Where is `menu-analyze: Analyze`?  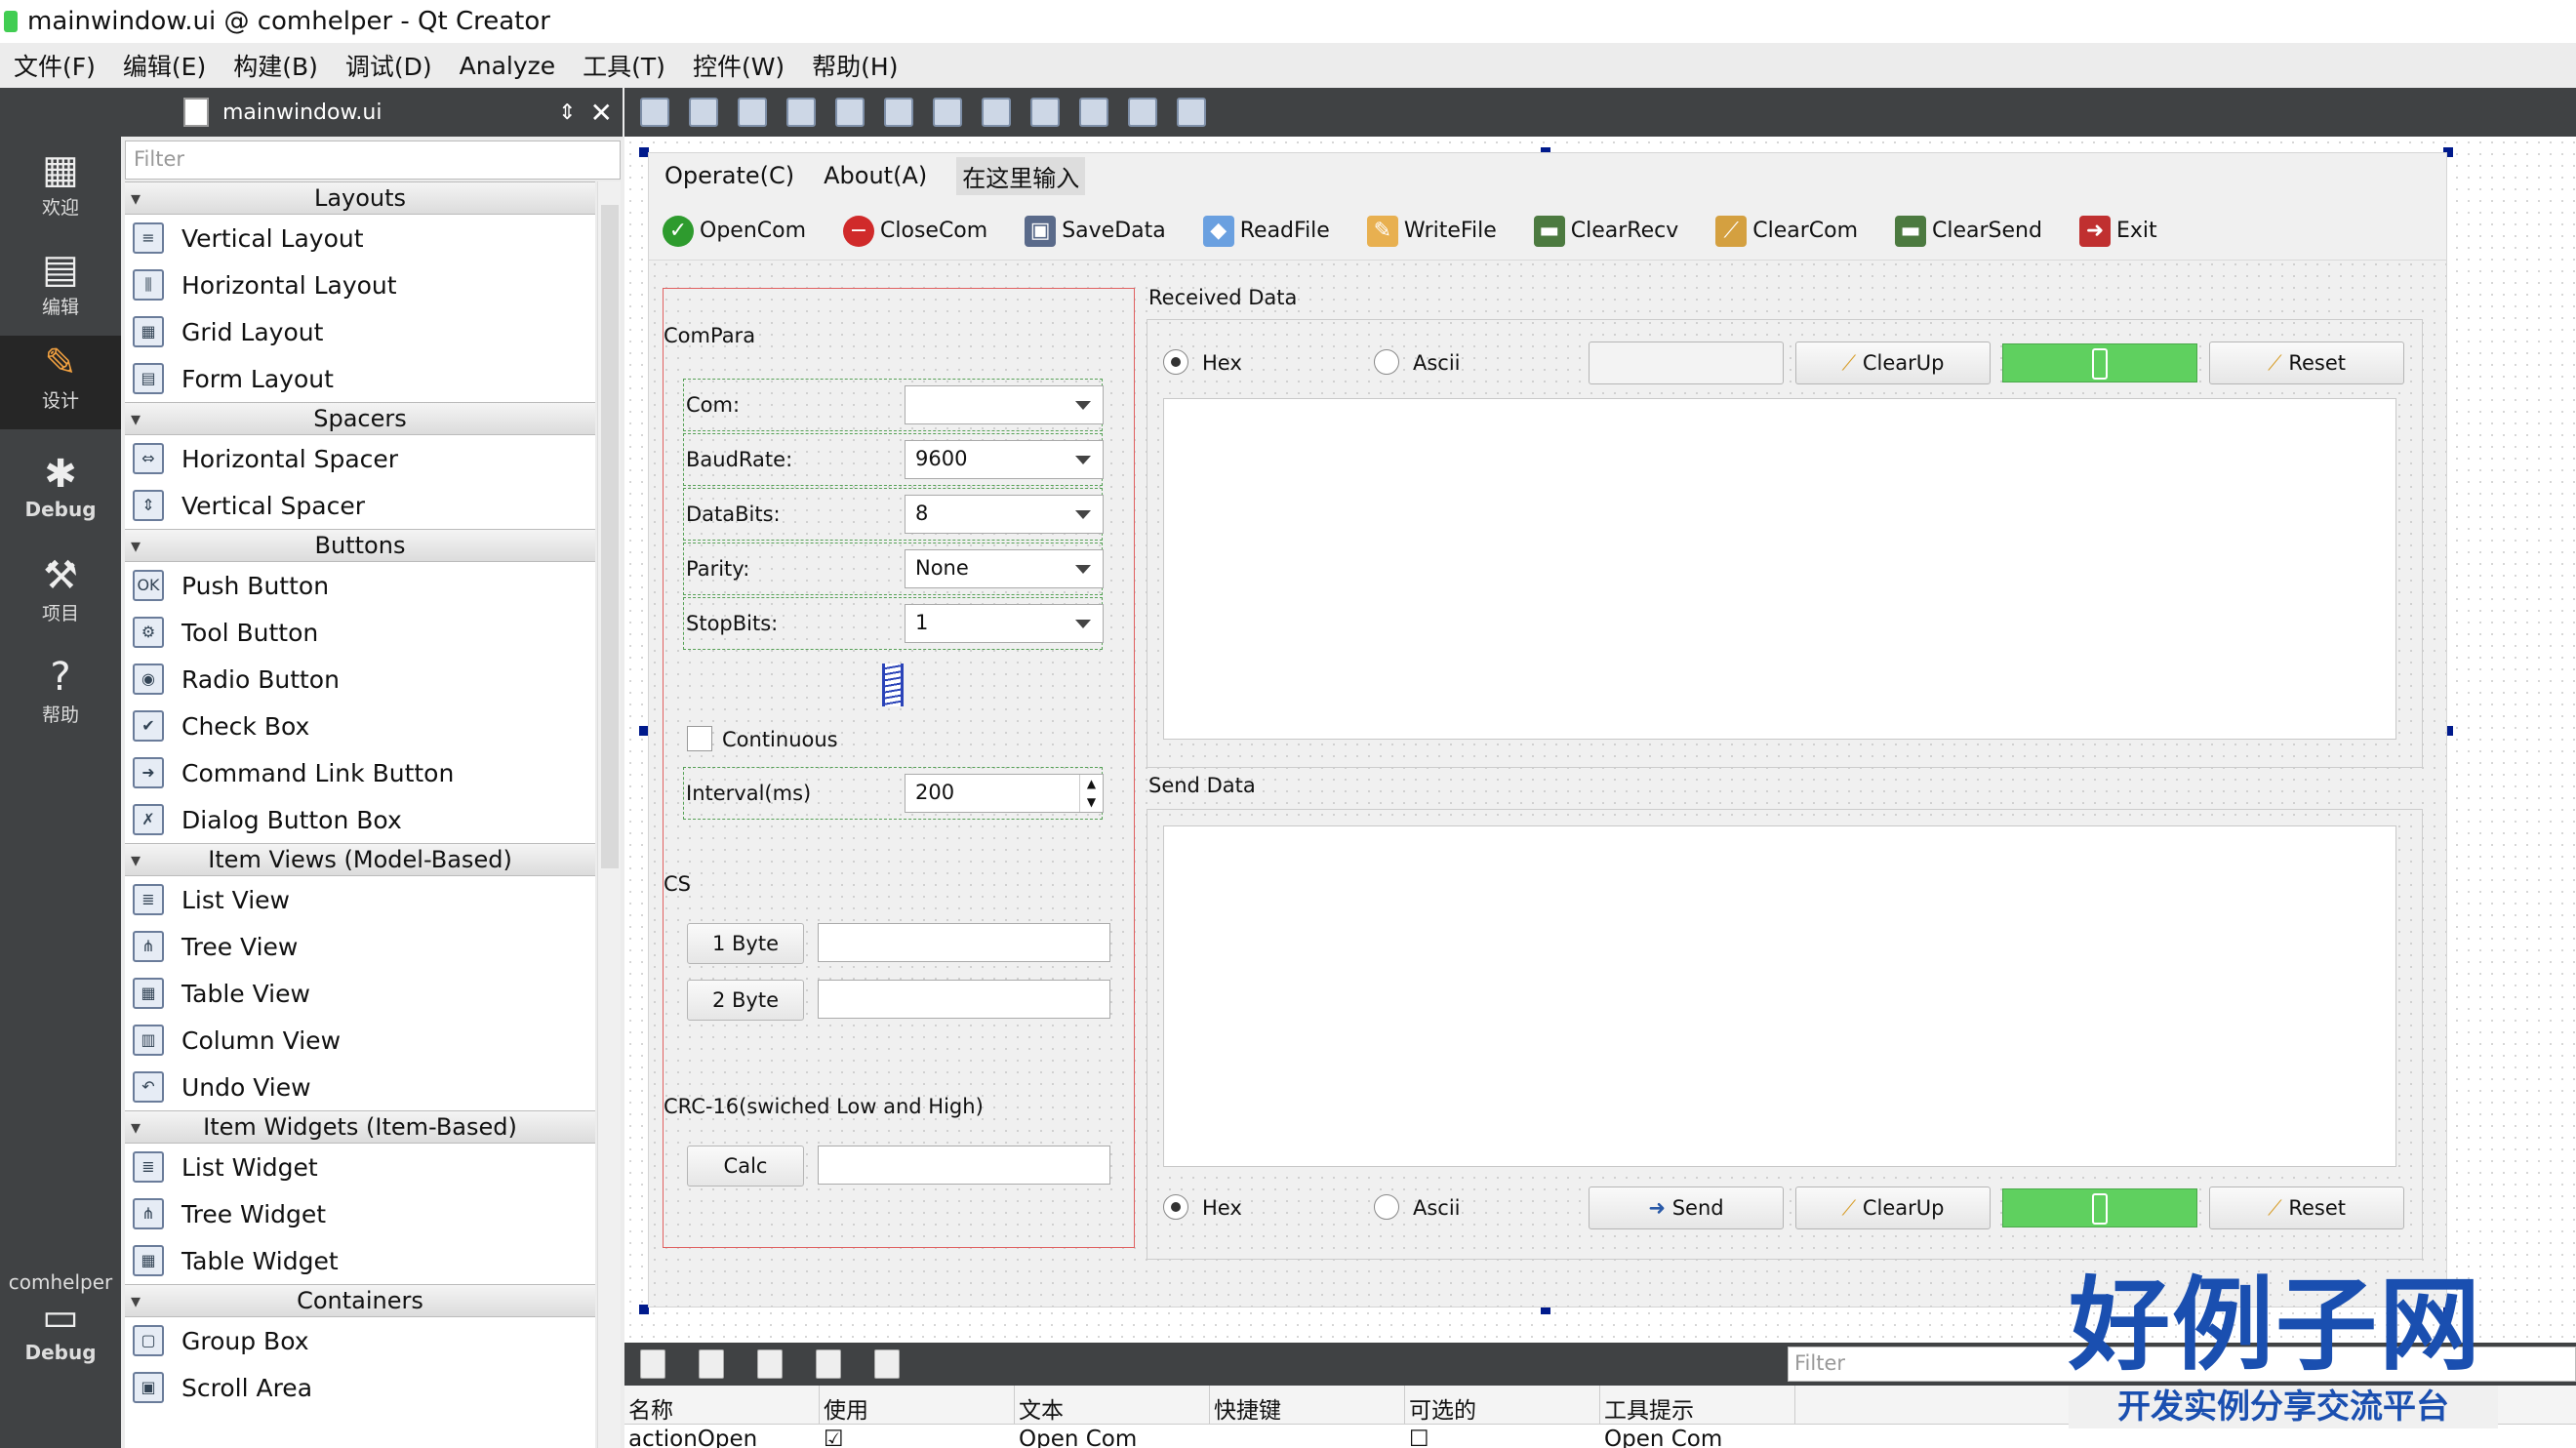
menu-analyze: Analyze is located at coordinates (508, 66).